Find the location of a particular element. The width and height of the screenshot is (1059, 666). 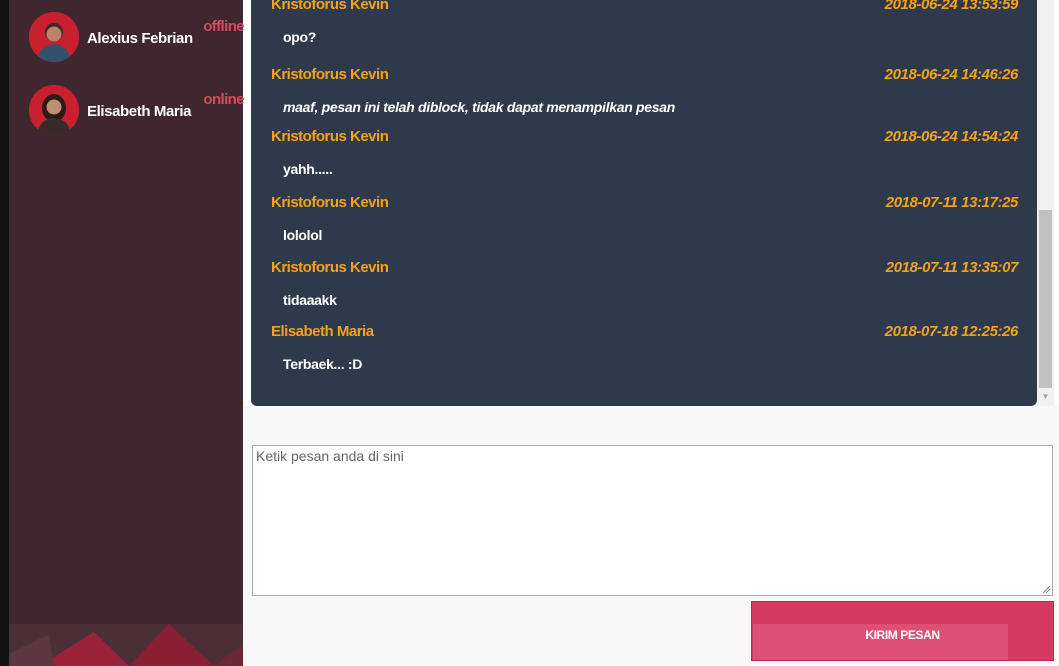

message-timestamp: 2018-07-11 13:17:25 is located at coordinates (952, 202).